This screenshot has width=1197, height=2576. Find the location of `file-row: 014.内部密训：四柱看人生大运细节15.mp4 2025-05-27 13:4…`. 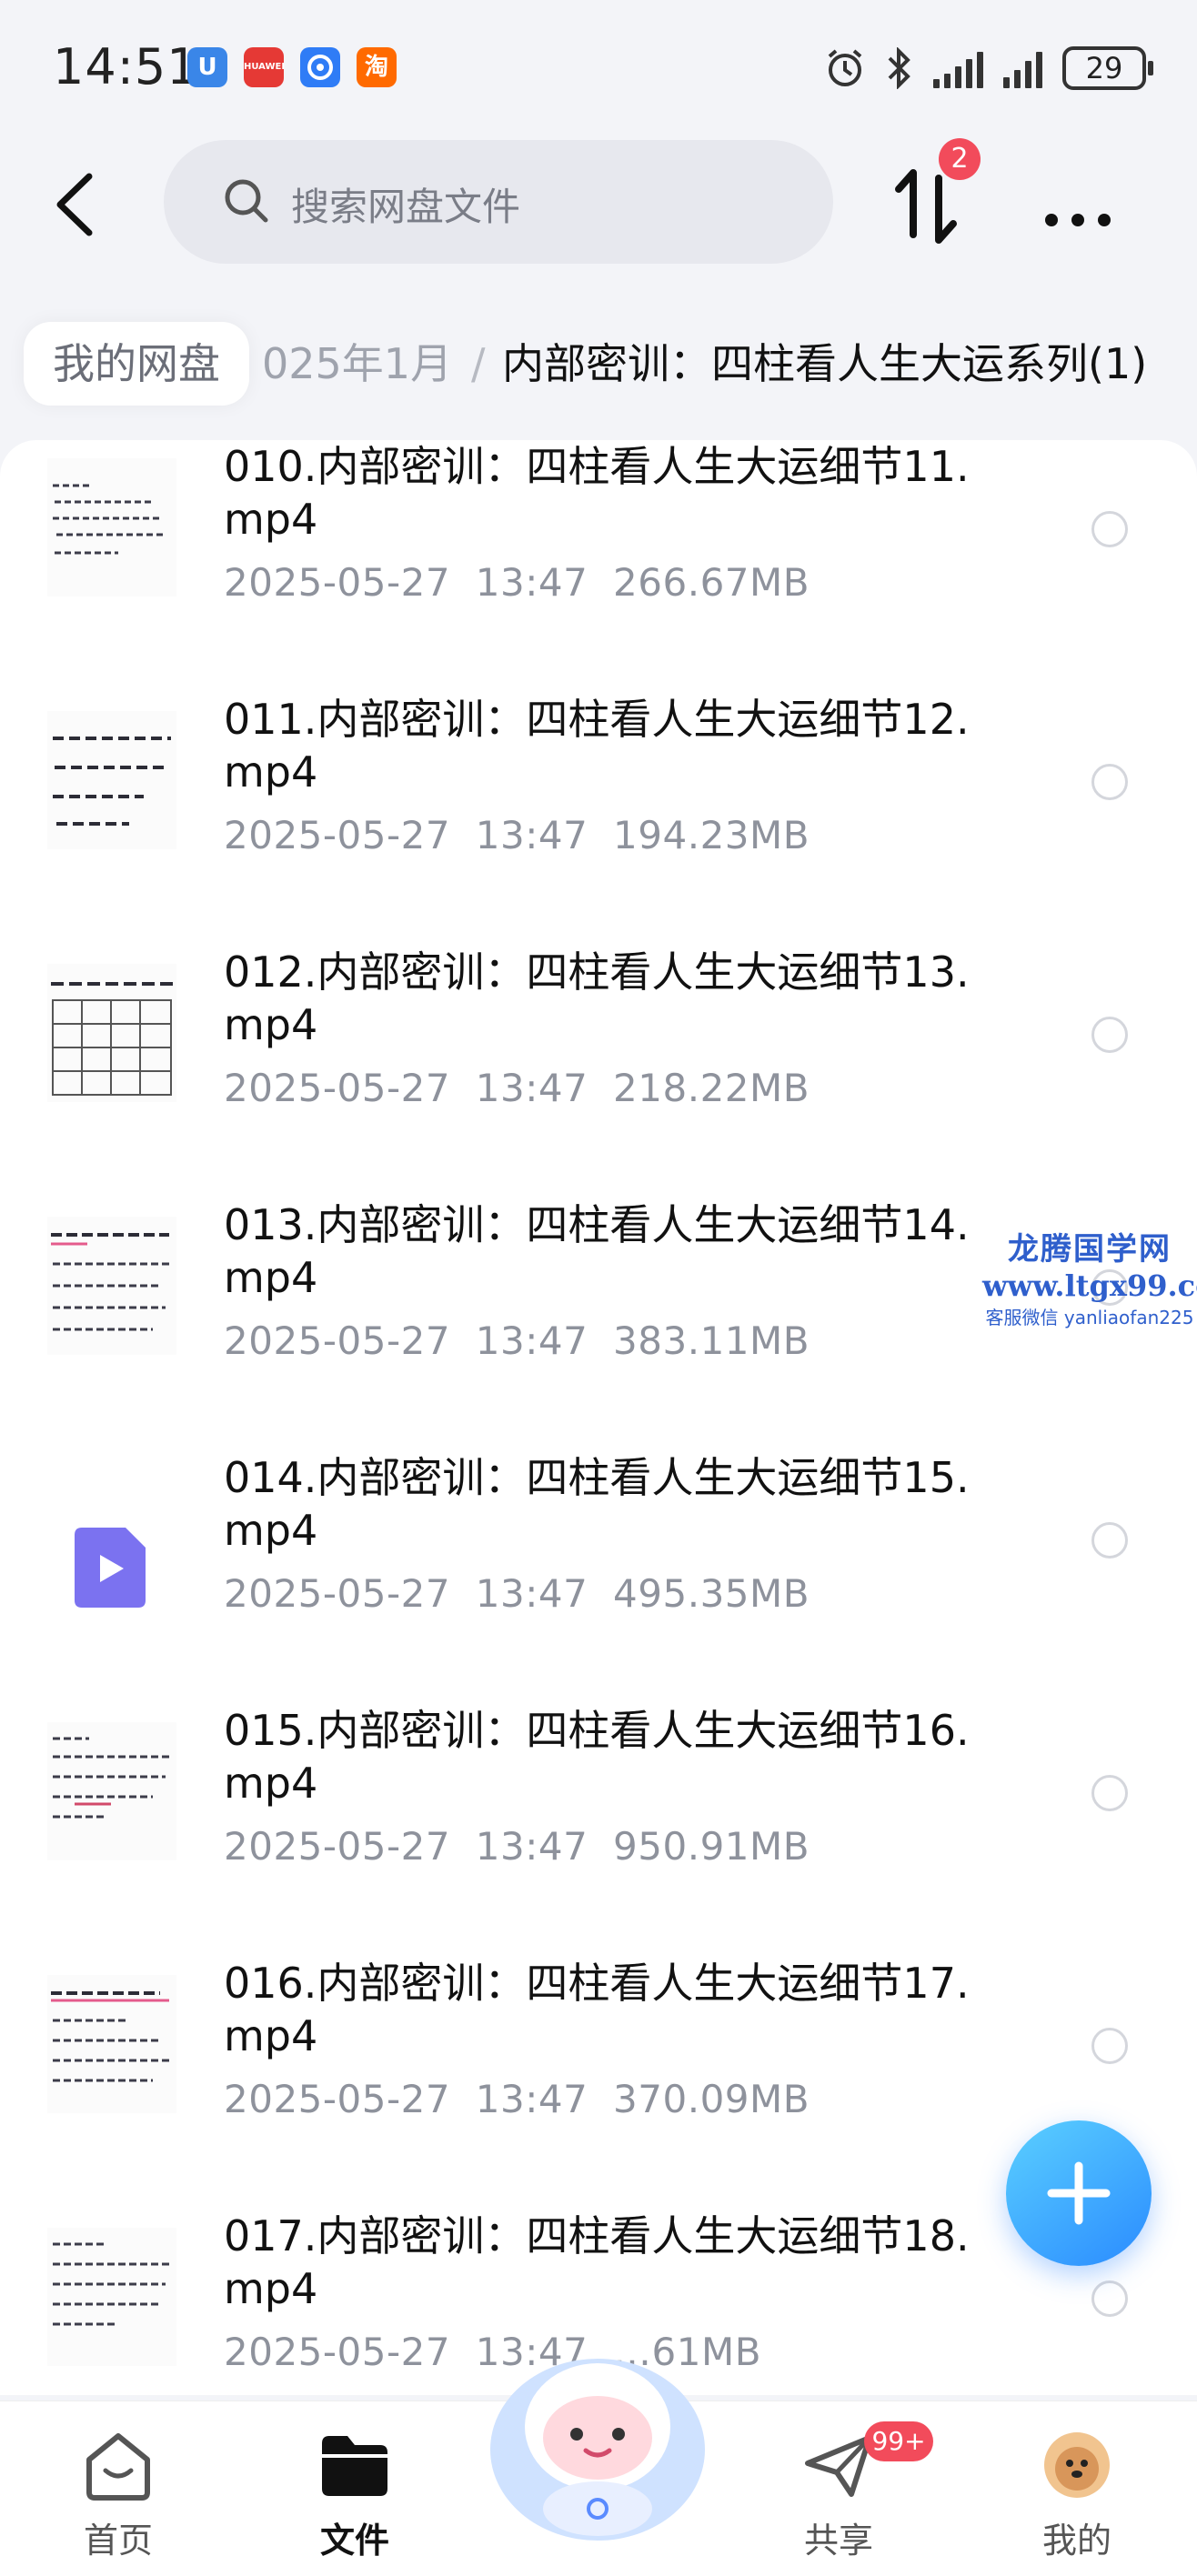

file-row: 014.内部密训：四柱看人生大运细节15.mp4 2025-05-27 13:4… is located at coordinates (598, 1577).